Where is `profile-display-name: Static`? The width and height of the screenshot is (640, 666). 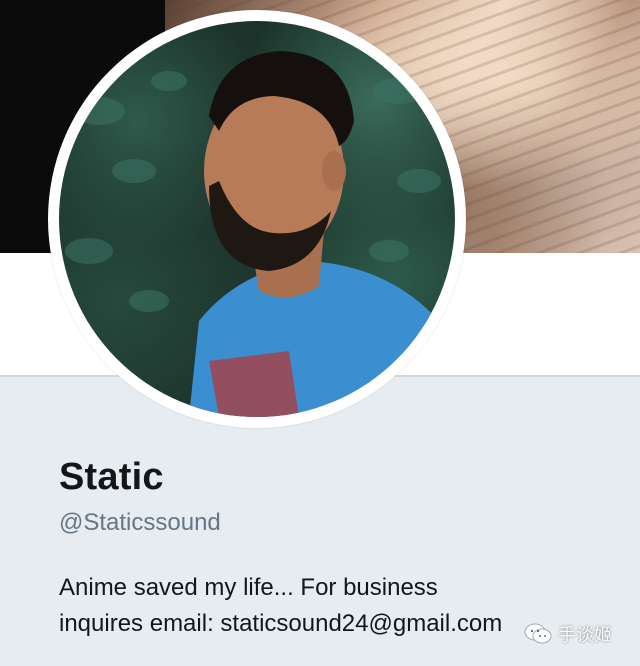 profile-display-name: Static is located at coordinates (111, 477).